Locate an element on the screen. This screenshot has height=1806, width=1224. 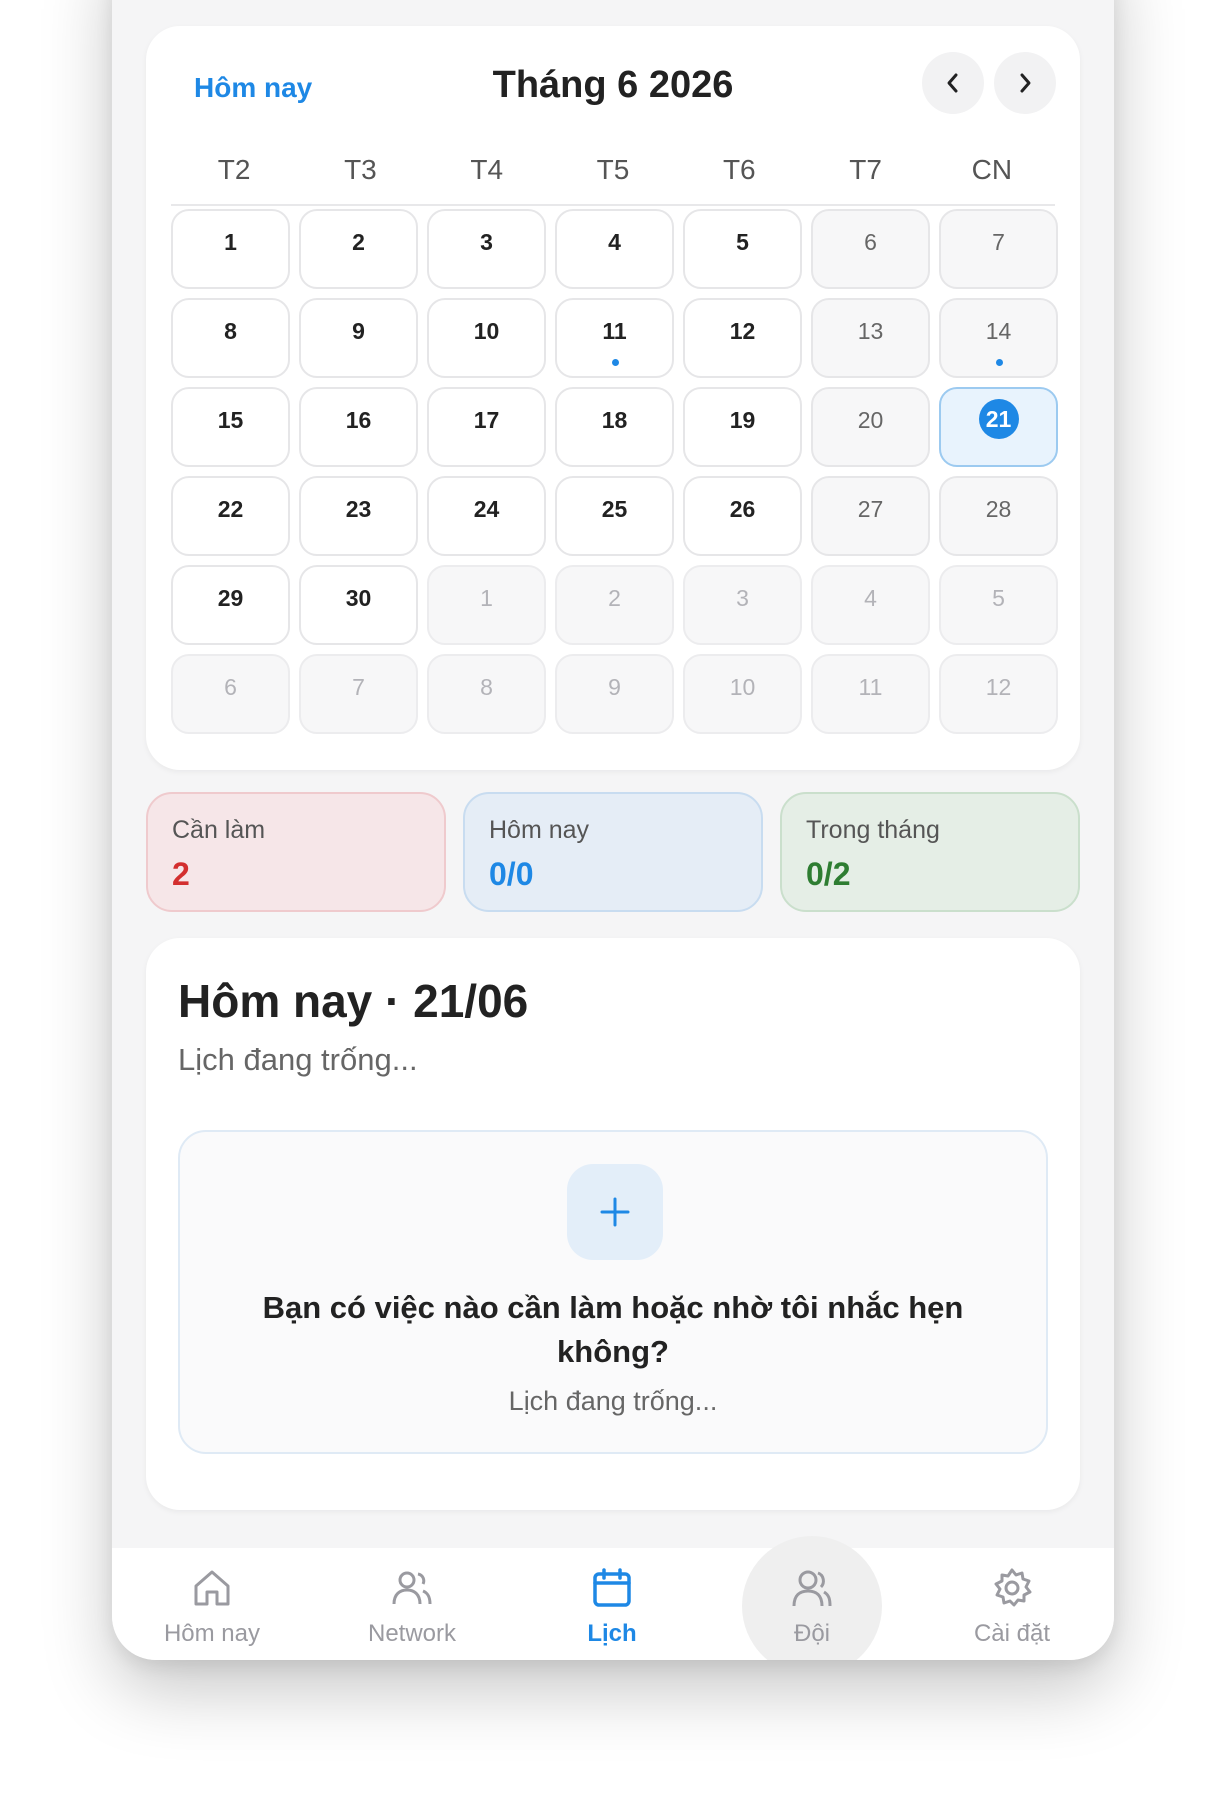
day-number: 27 is located at coordinates (870, 509).